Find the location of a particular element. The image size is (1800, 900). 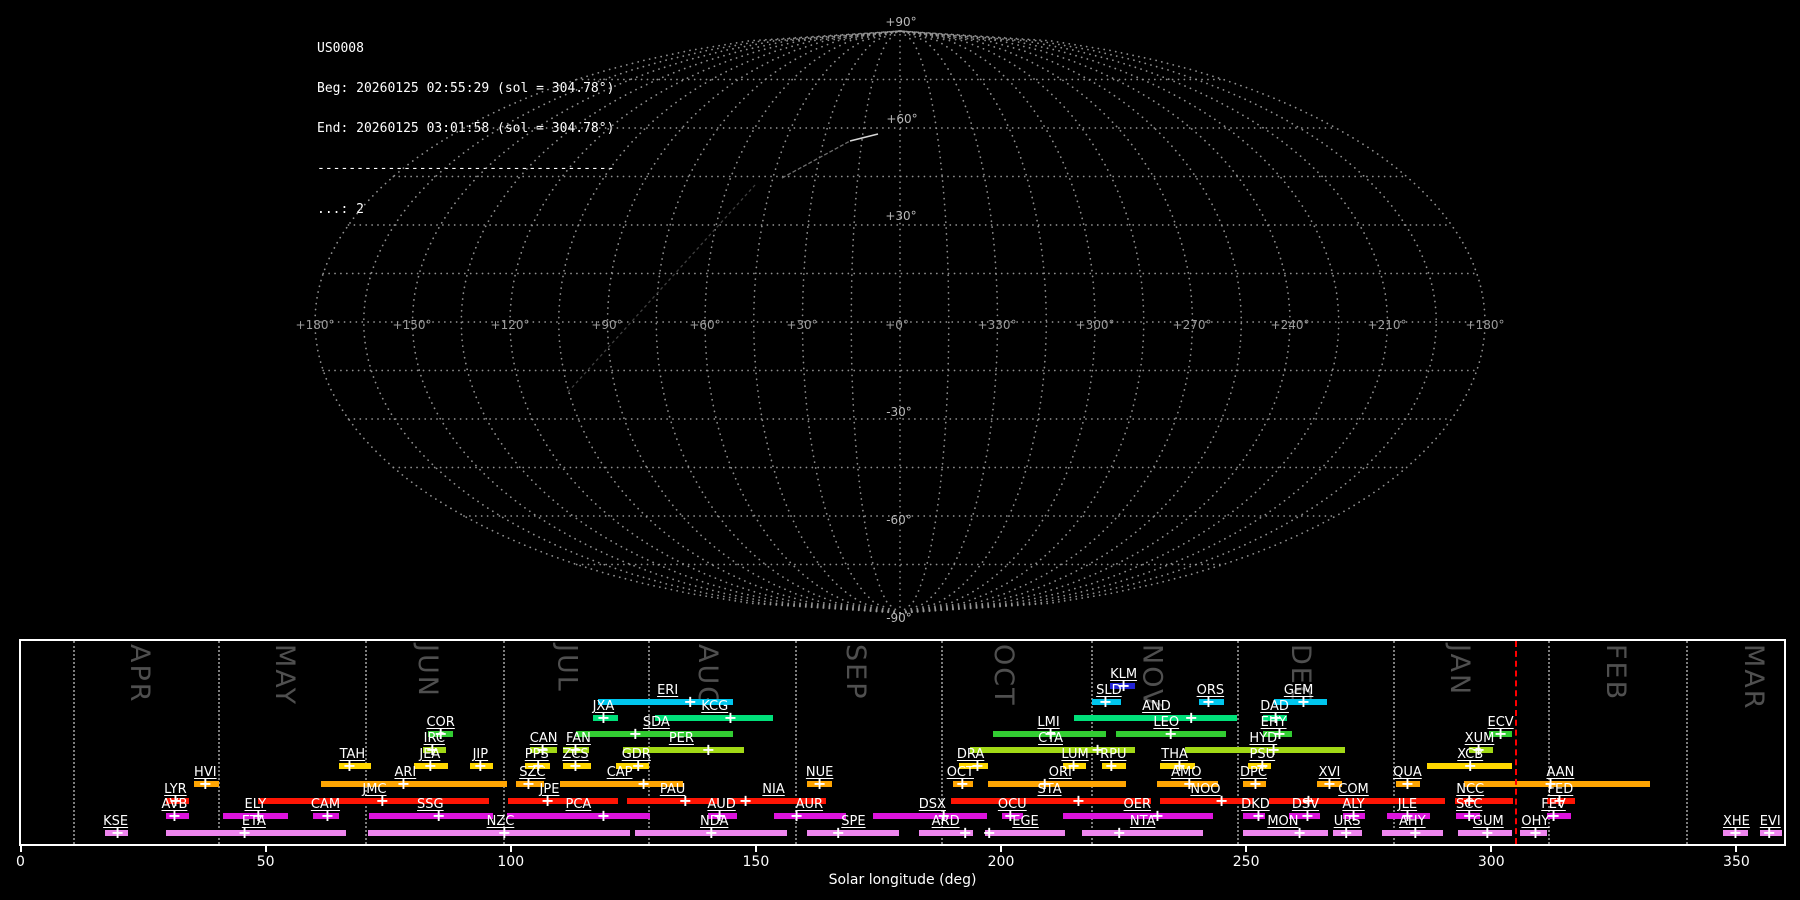

shower-label-ORI: ORI is located at coordinates (1060, 772).